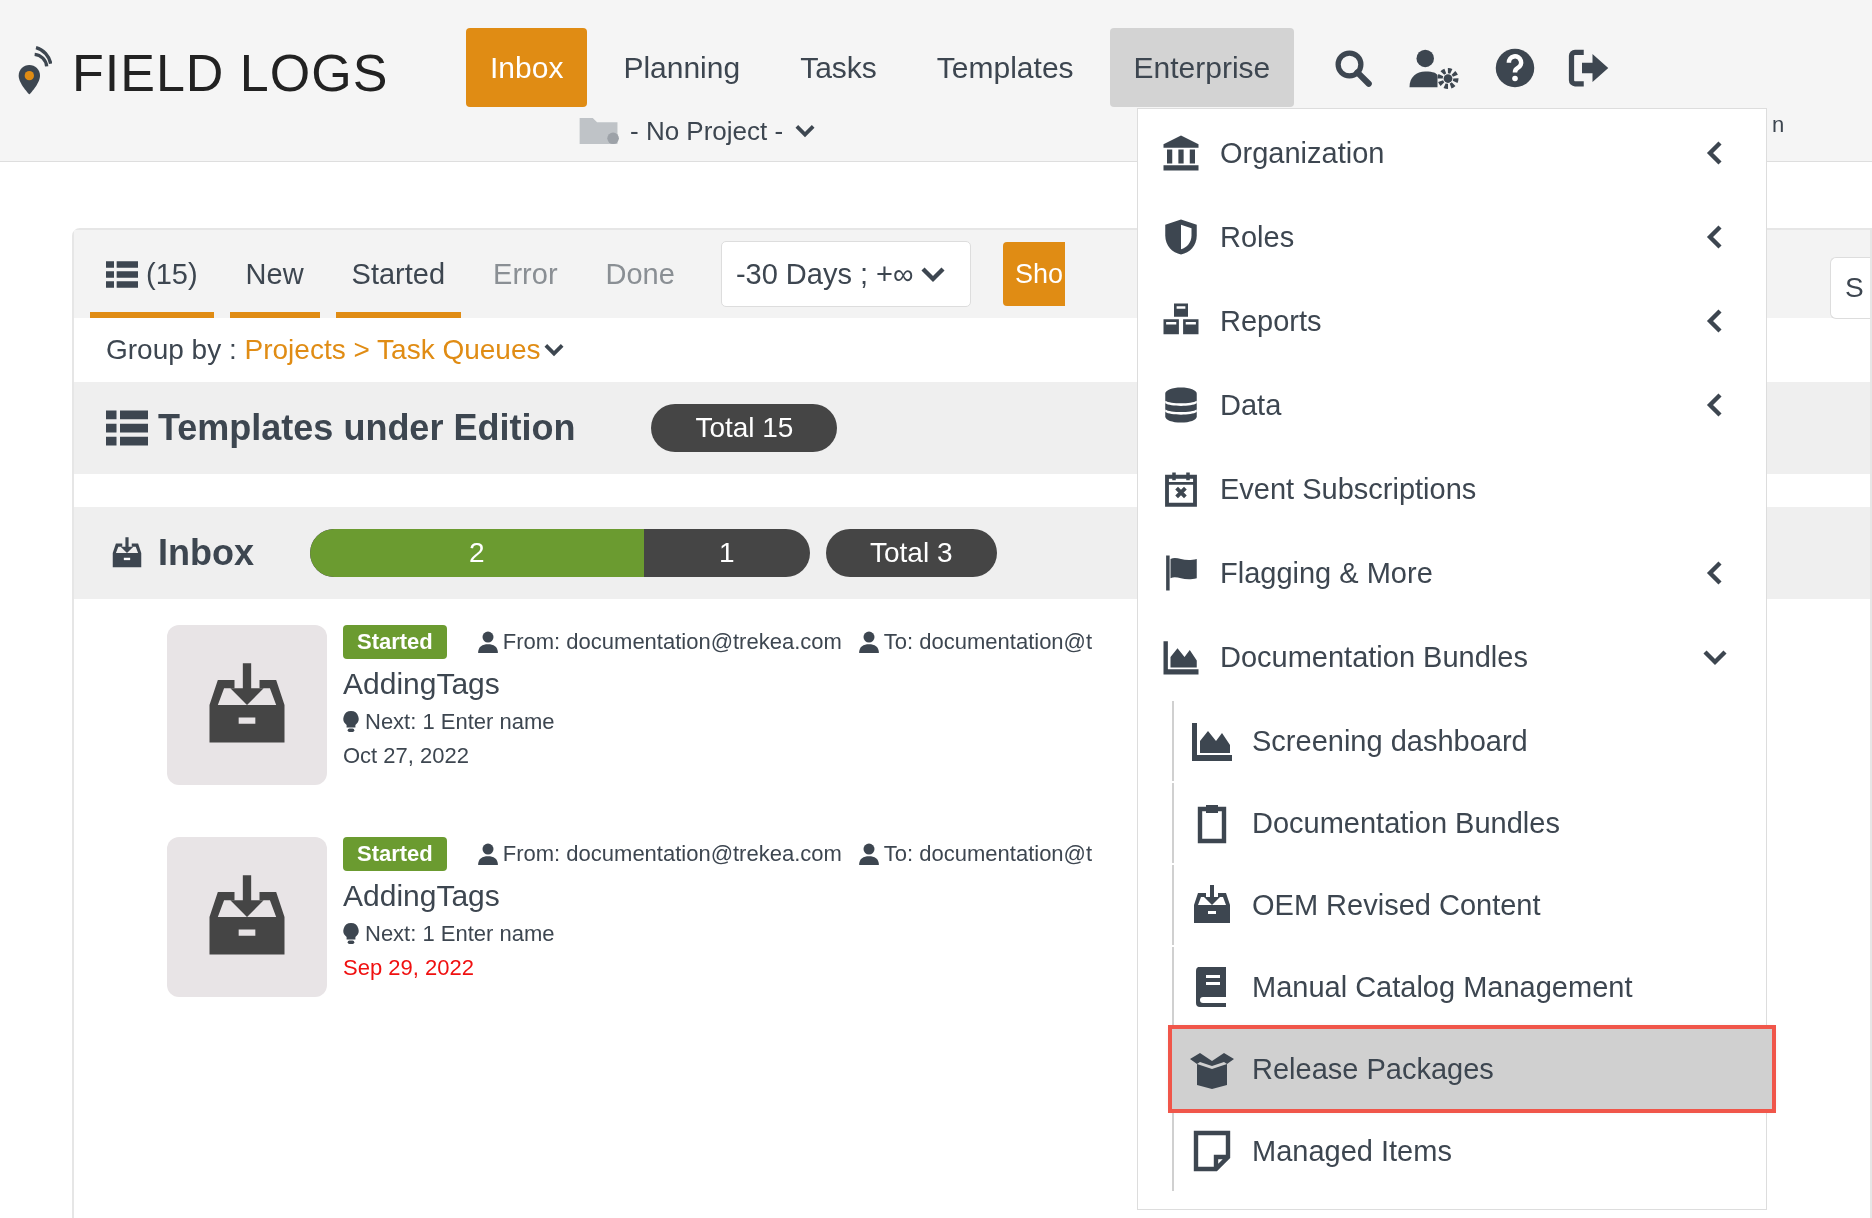  I want to click on logo-text: FIELD LOGS, so click(230, 73).